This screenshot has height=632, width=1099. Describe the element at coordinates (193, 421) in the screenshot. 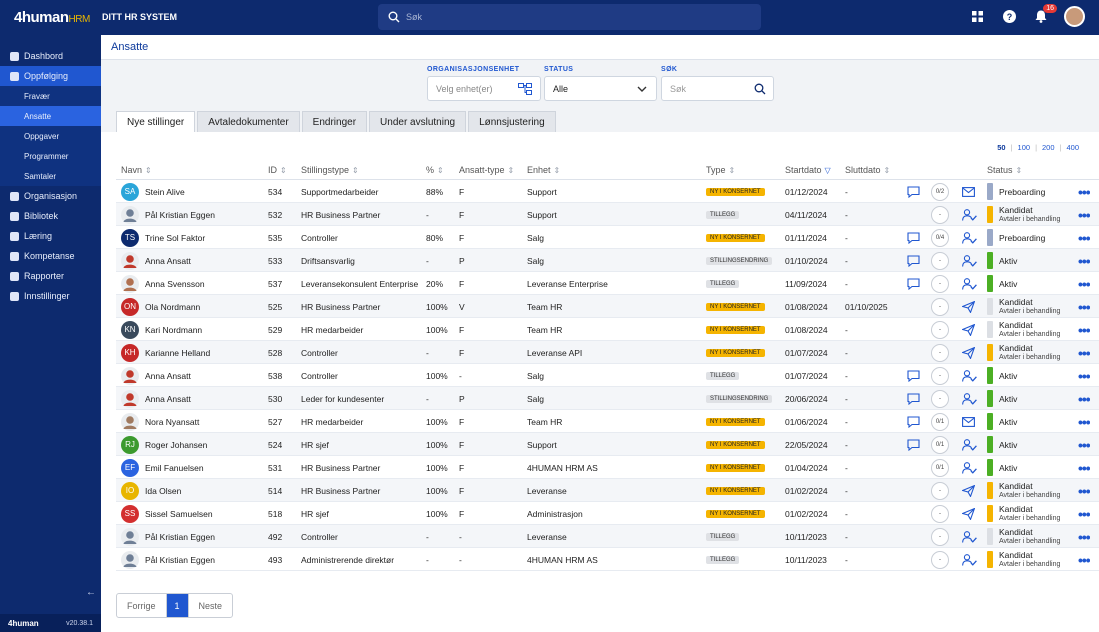

I see `cell-name: Nora Nyansatt` at that location.